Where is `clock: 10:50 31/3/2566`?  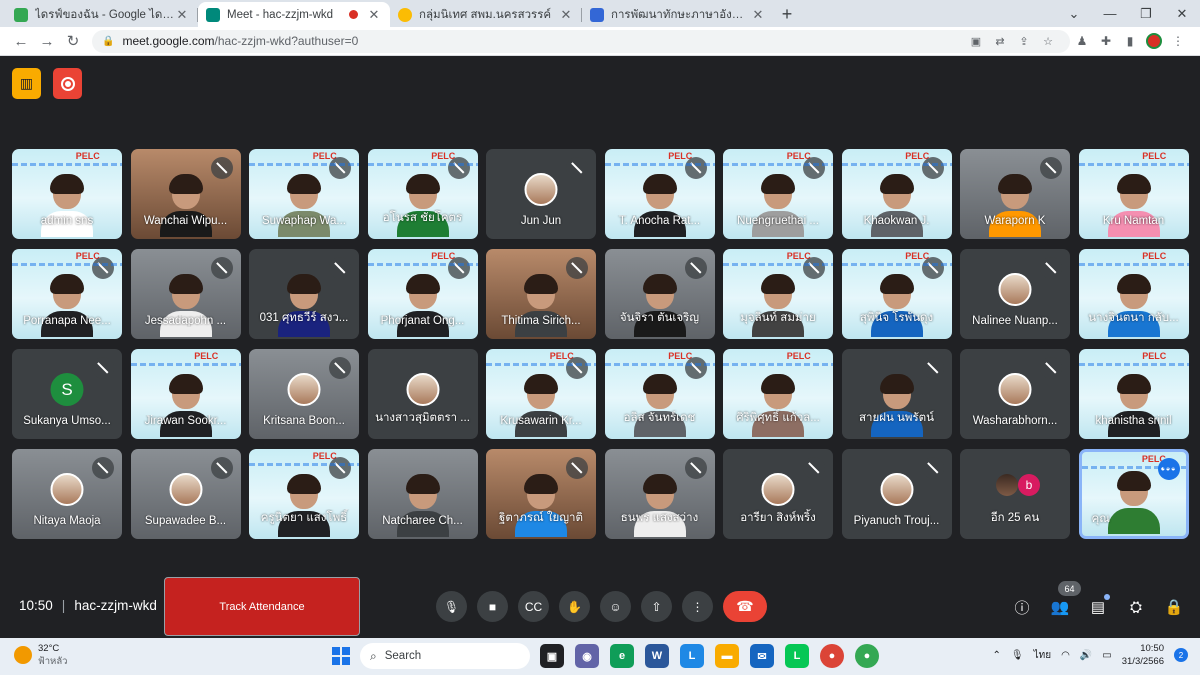 clock: 10:50 31/3/2566 is located at coordinates (1143, 655).